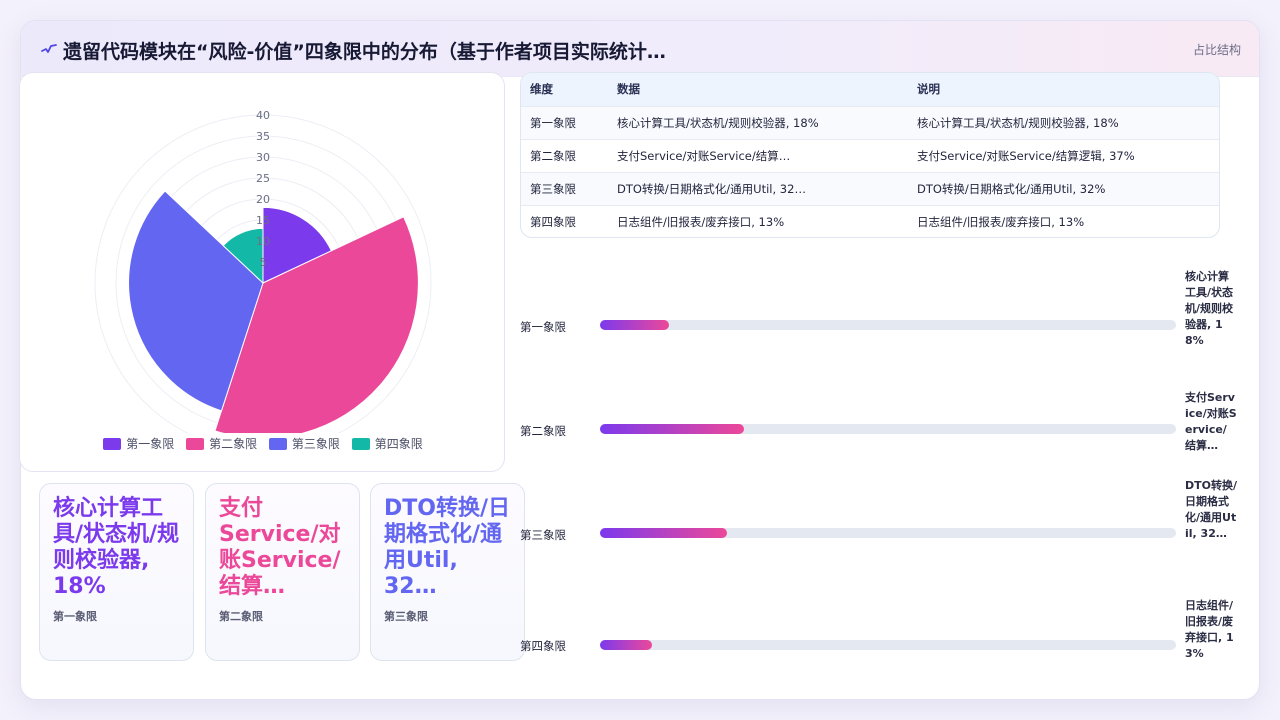 Image resolution: width=1280 pixels, height=720 pixels. Describe the element at coordinates (150, 444) in the screenshot. I see `legend-label: 第一象限` at that location.